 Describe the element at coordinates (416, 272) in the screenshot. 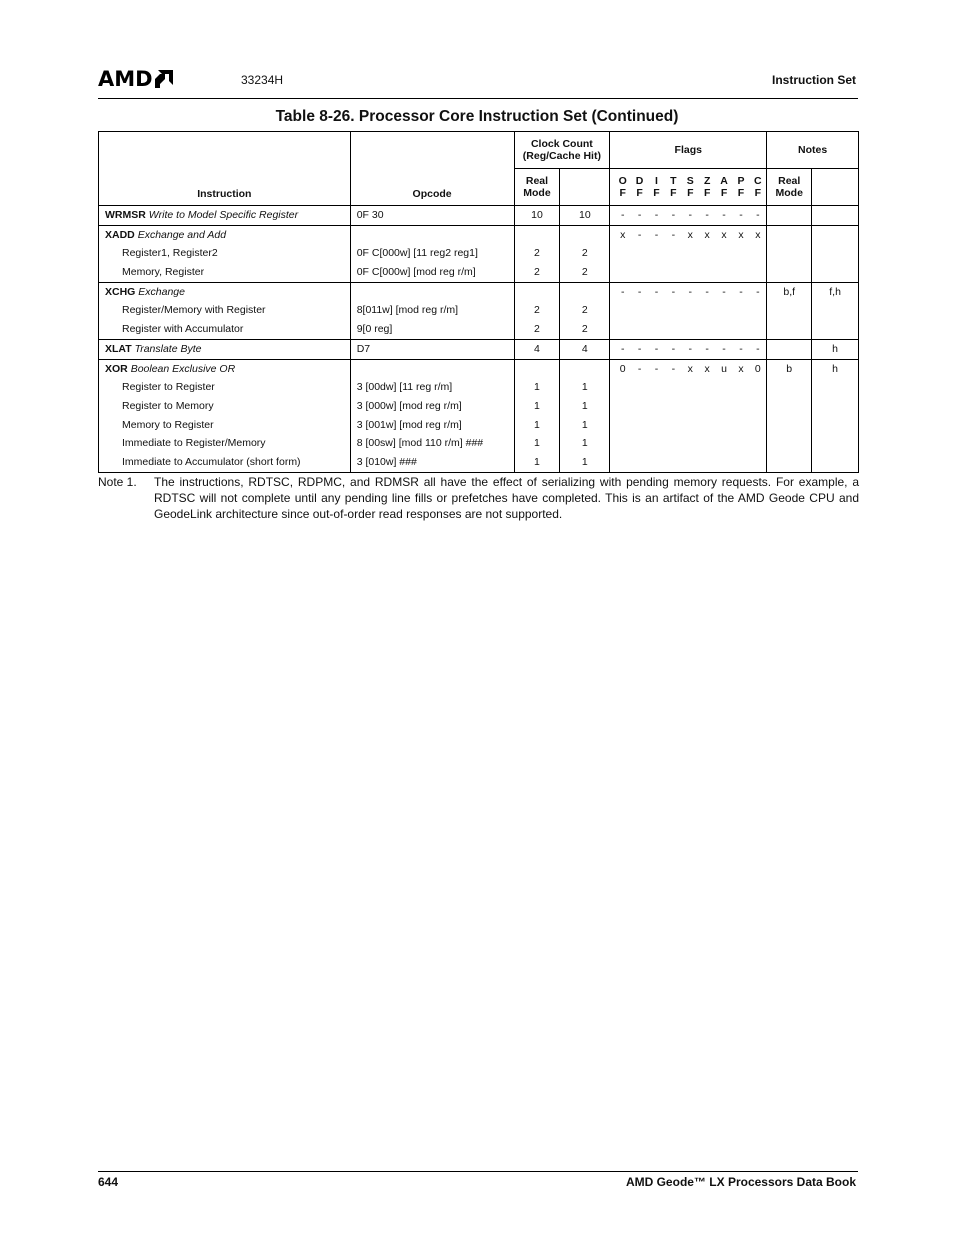

I see `opcode-value: 0F C[000w] [mod reg r/m]` at that location.